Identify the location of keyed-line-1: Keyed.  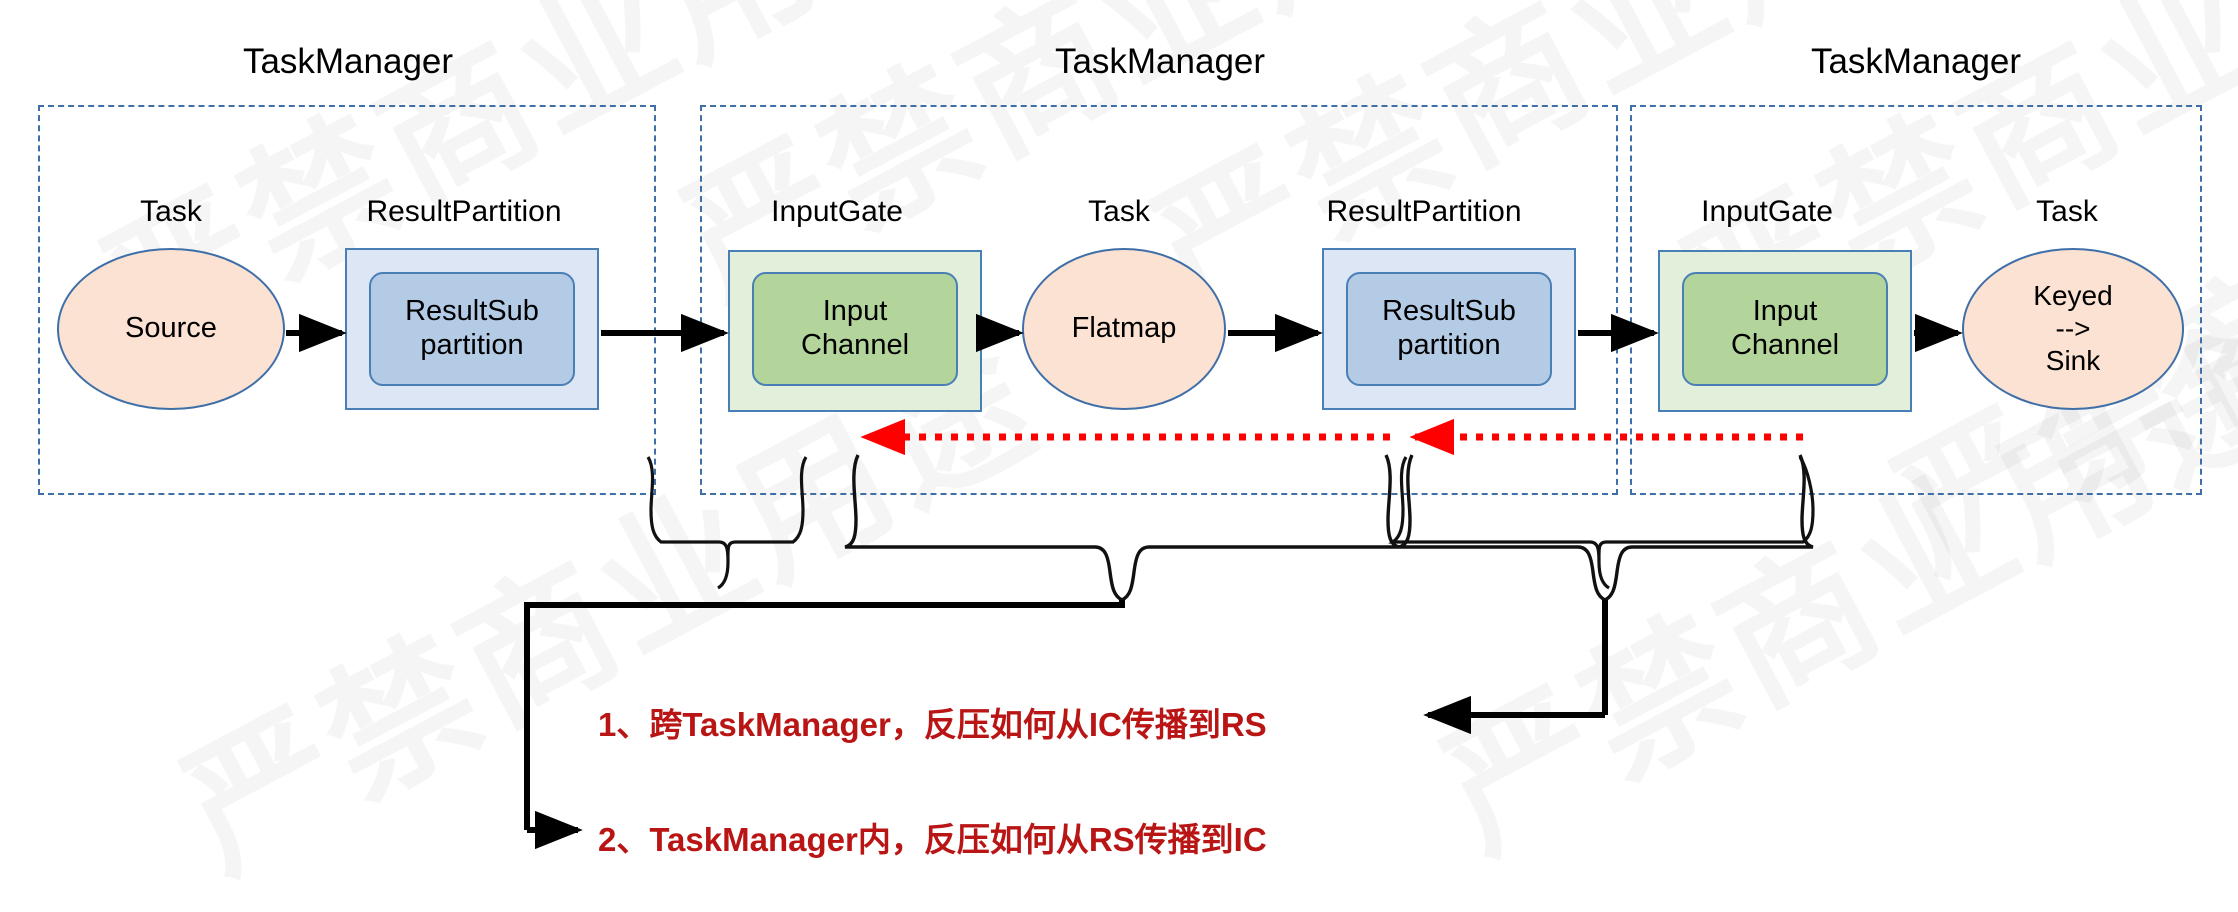
(2073, 296).